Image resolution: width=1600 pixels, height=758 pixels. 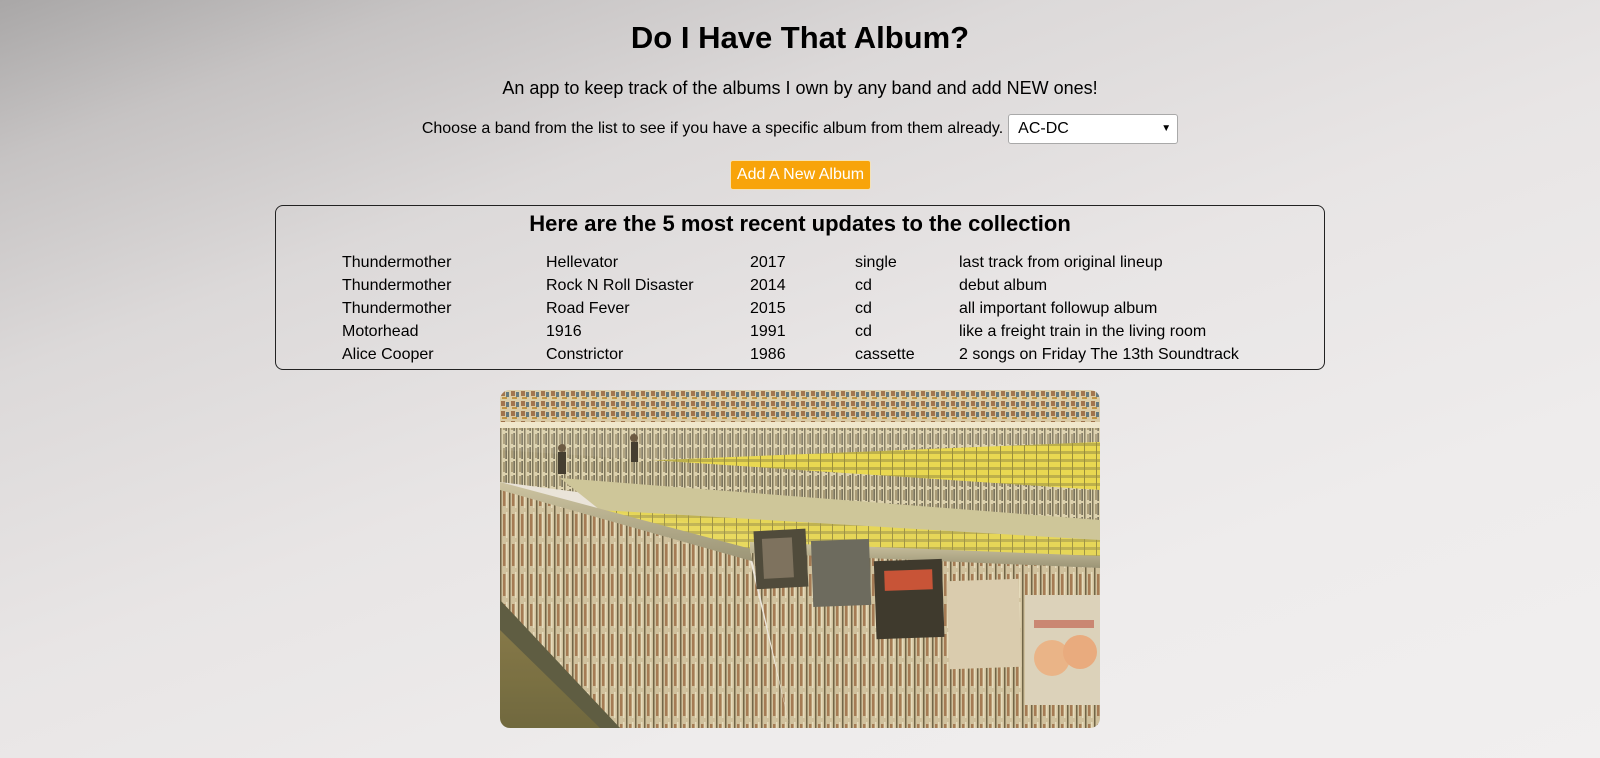 I want to click on album-cell: Constrictor, so click(x=585, y=354).